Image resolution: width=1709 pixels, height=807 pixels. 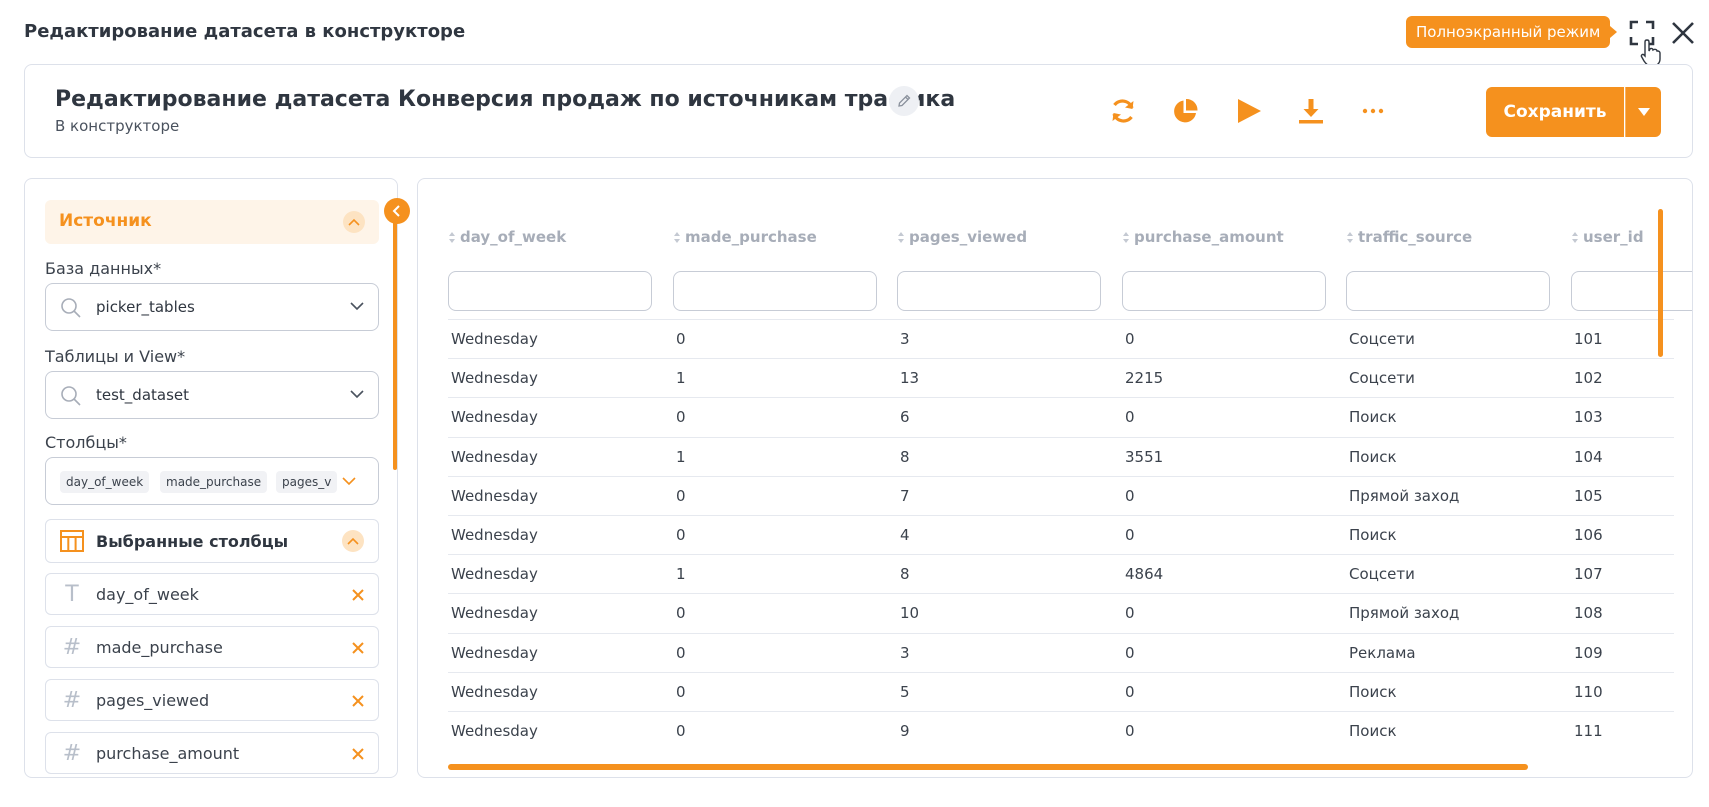 I want to click on selected-column-item: # pages_viewed, so click(x=212, y=700).